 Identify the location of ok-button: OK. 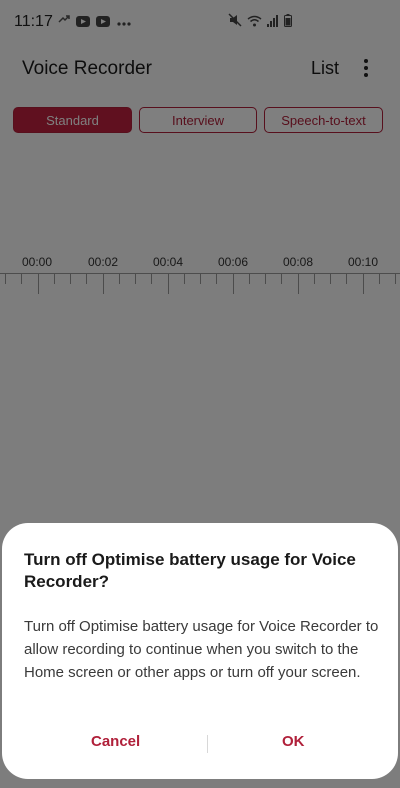
(293, 741).